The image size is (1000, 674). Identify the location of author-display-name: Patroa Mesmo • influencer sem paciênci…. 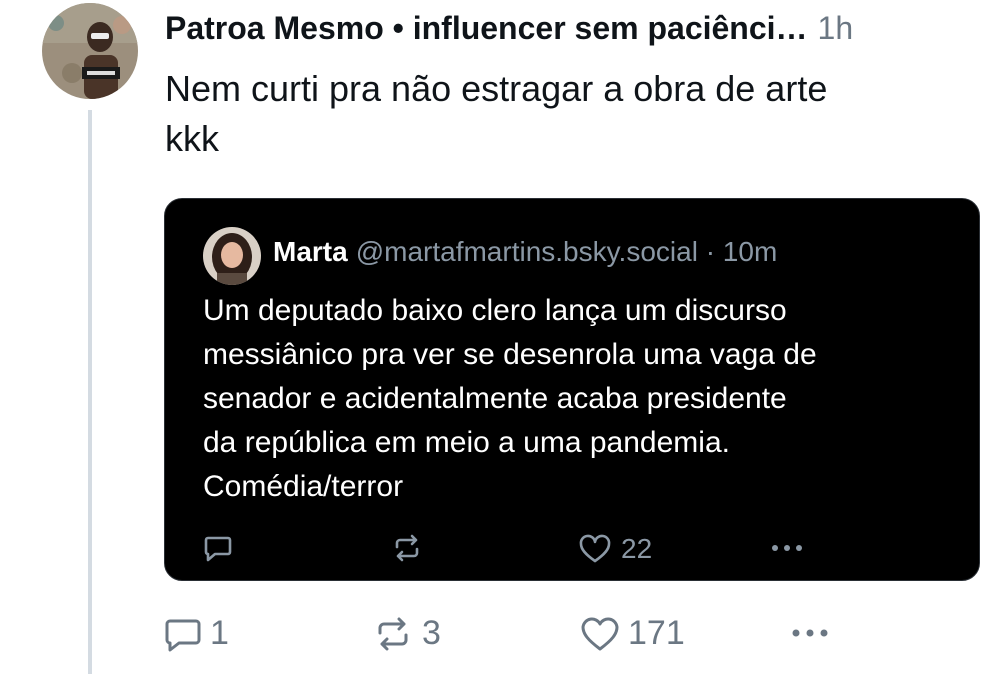
(486, 28).